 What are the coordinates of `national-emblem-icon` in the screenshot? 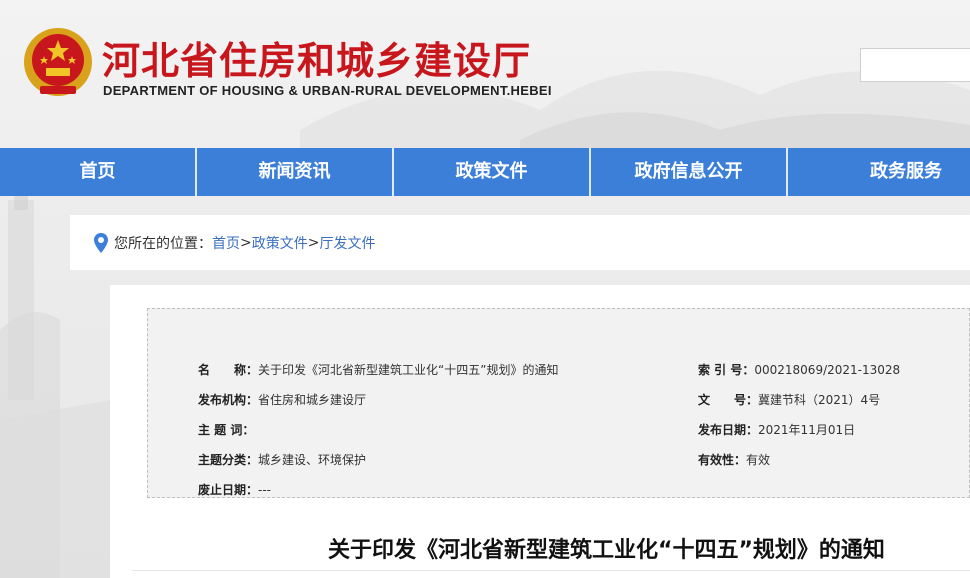 It's located at (58, 62).